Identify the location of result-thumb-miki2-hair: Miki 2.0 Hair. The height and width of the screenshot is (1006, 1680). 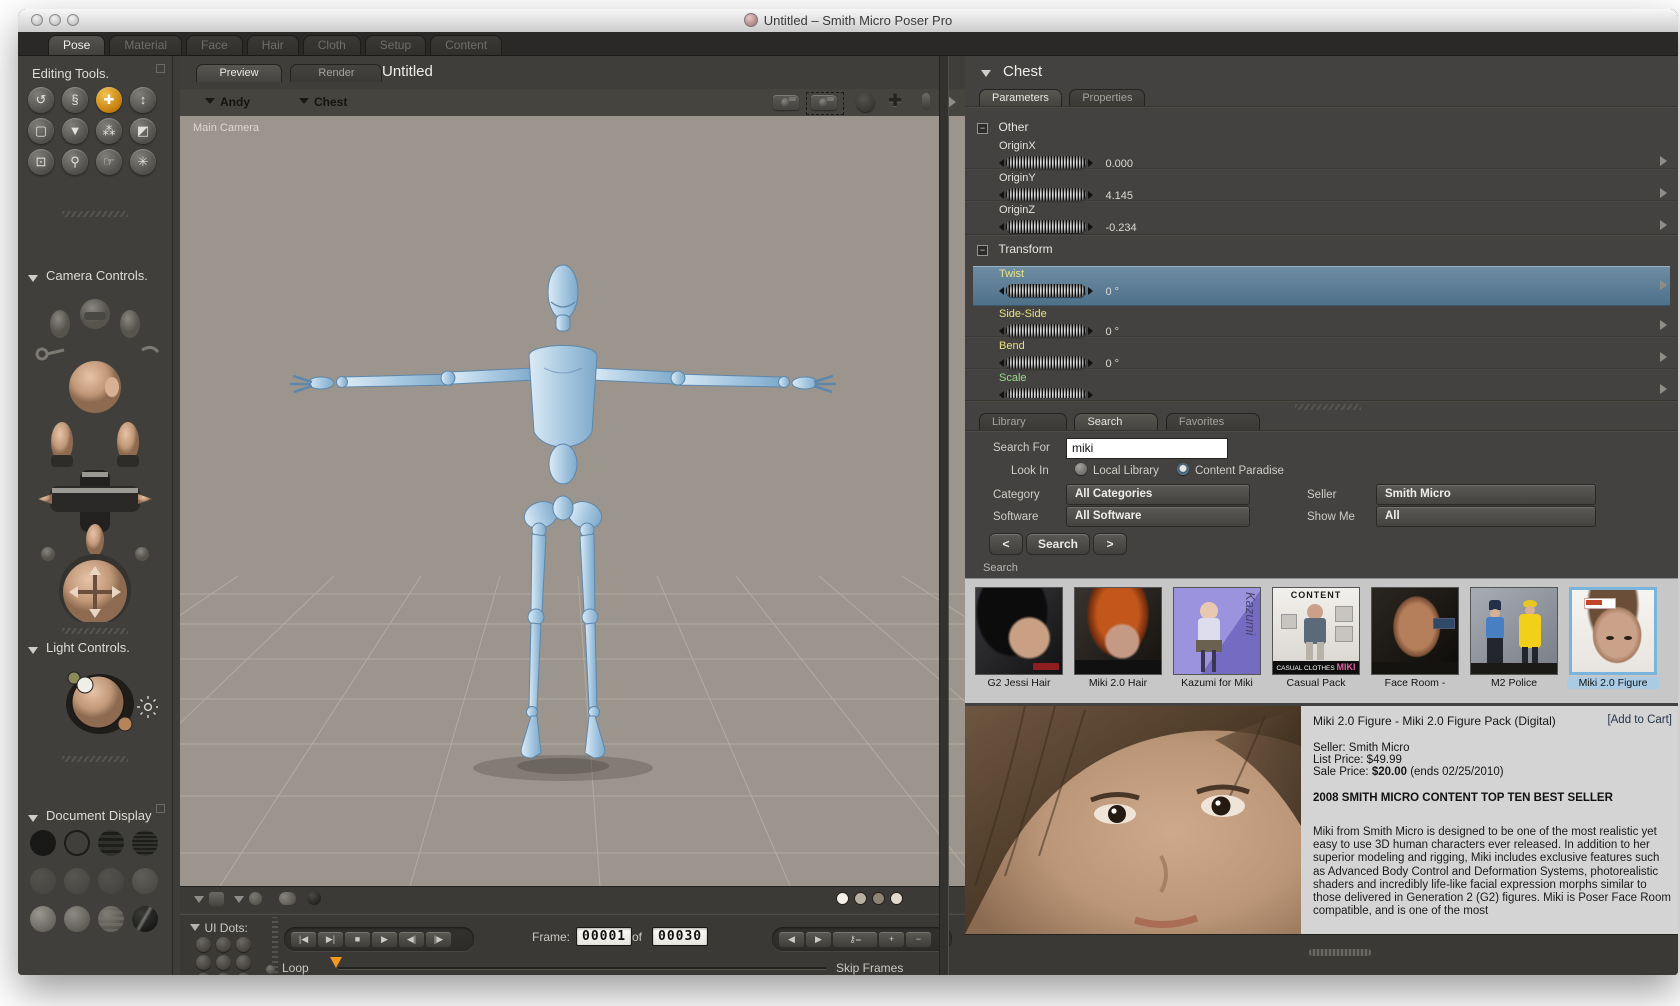
(1118, 638).